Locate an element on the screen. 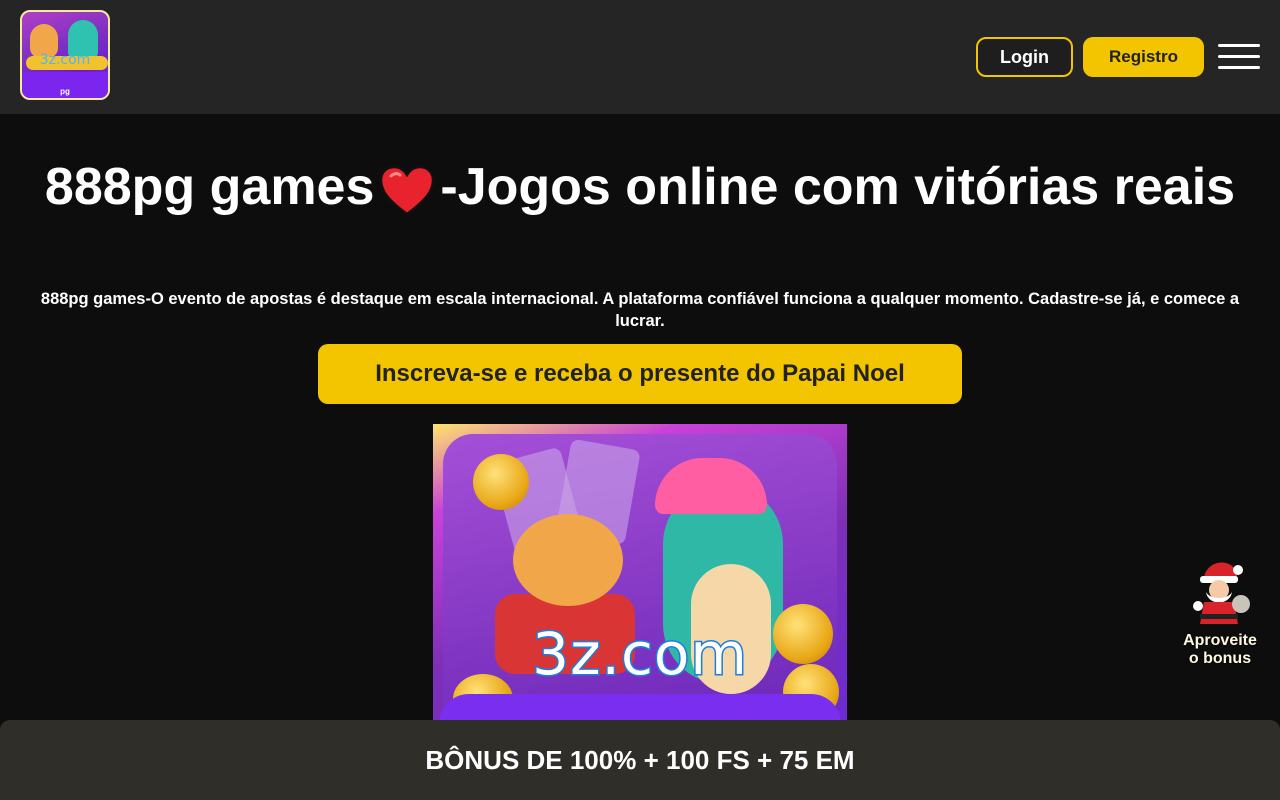 The image size is (1280, 800). heart-icon is located at coordinates (407, 191).